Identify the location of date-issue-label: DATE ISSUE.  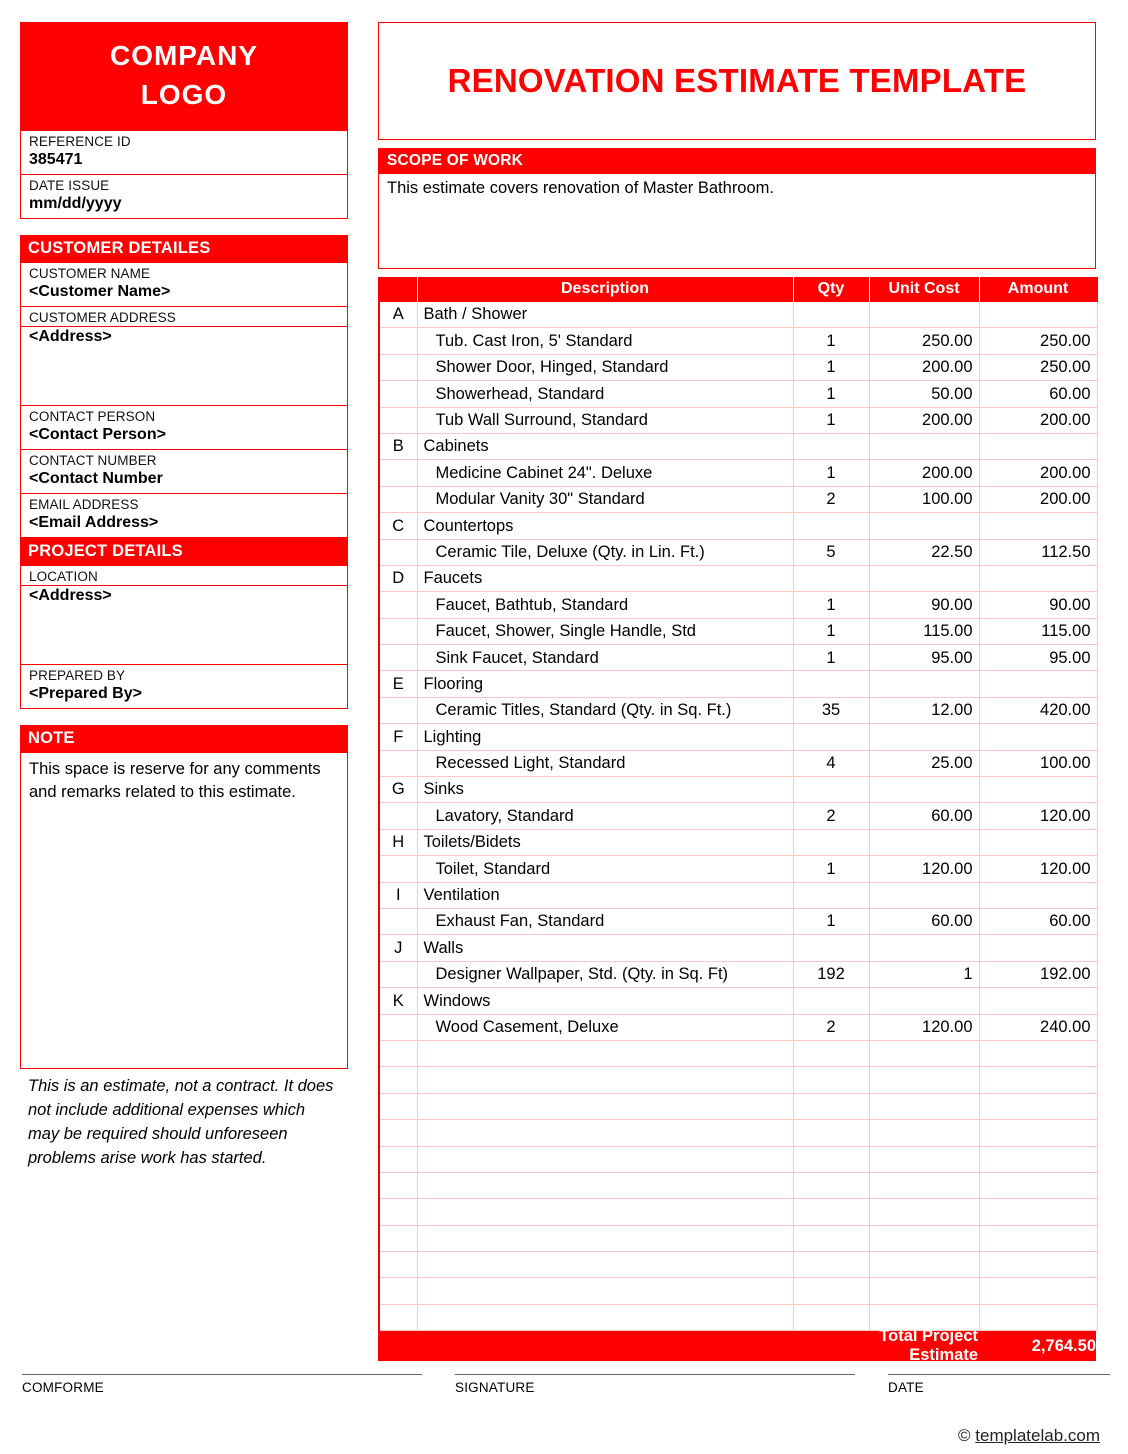
(69, 185).